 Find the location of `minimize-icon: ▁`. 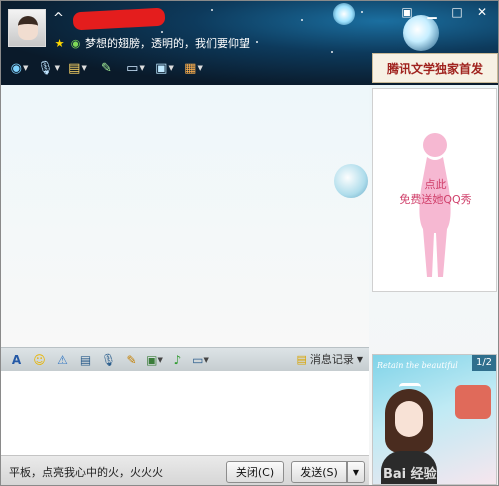

minimize-icon: ▁ is located at coordinates (432, 12).